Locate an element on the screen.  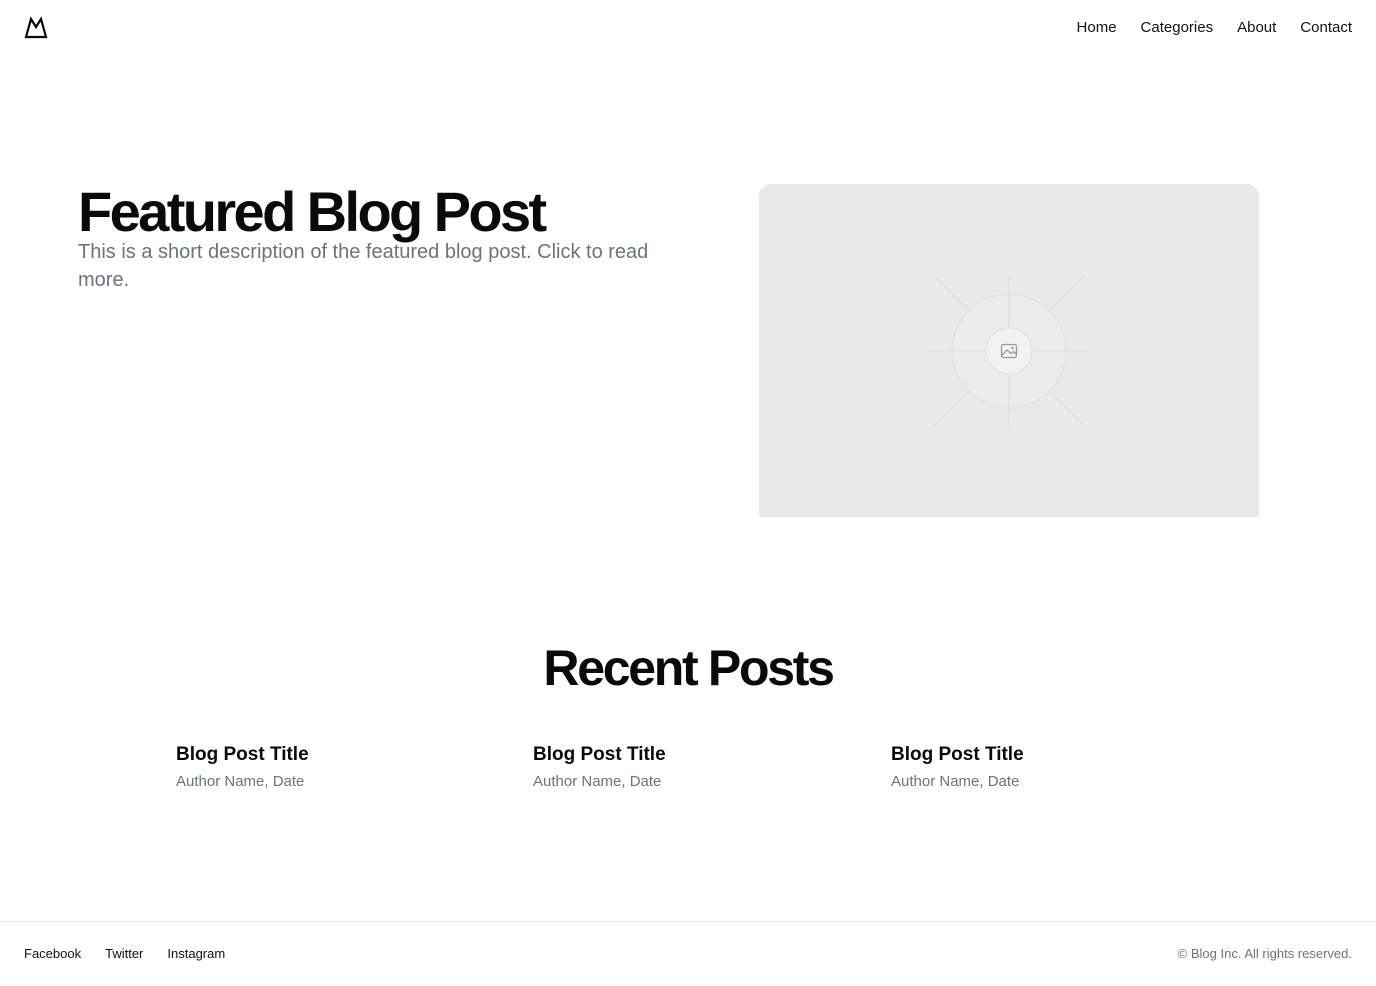
featured-post-title: Featured Blog Post is located at coordinates (312, 212).